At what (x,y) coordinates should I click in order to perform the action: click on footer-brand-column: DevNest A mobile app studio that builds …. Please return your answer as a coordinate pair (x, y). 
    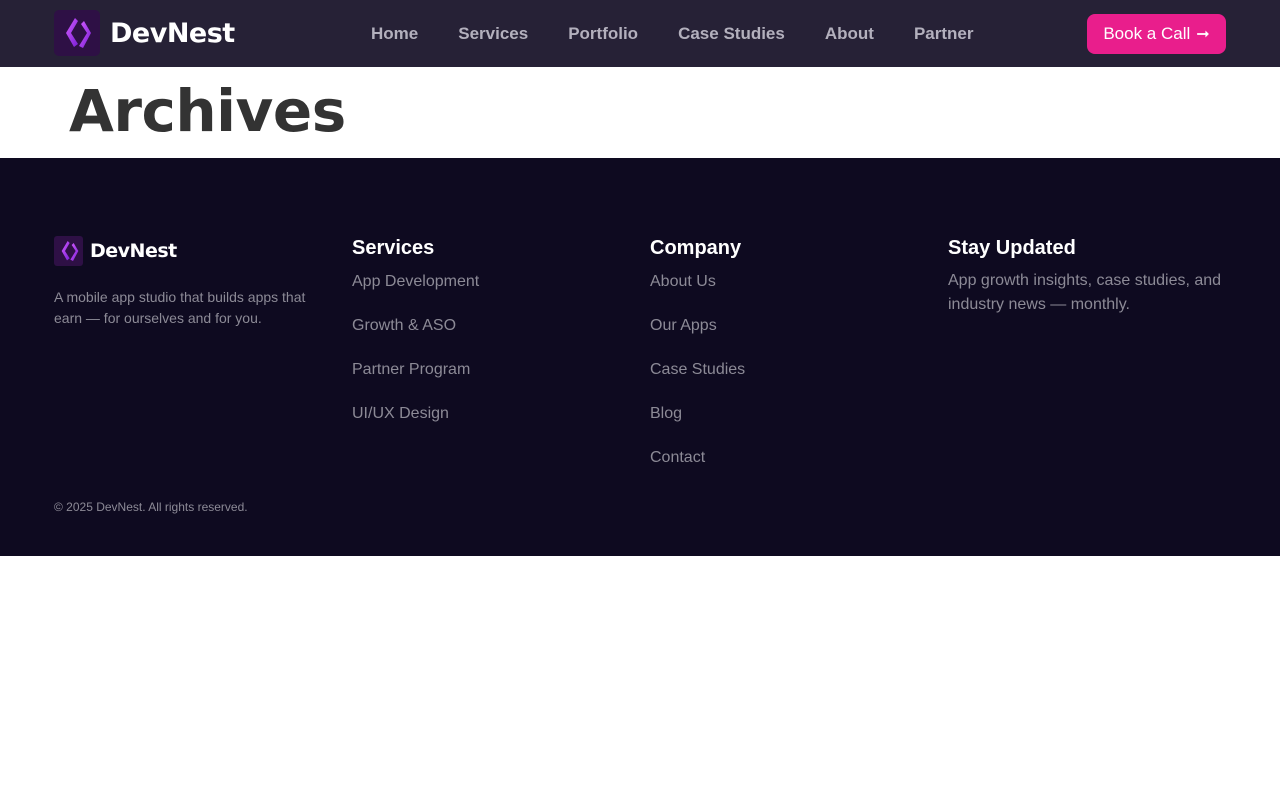
    Looking at the image, I should click on (189, 282).